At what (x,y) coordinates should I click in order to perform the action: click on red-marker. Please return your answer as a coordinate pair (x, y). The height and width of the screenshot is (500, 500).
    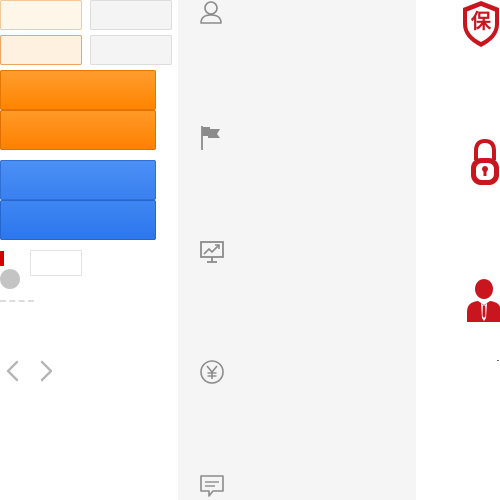
    Looking at the image, I should click on (2, 258).